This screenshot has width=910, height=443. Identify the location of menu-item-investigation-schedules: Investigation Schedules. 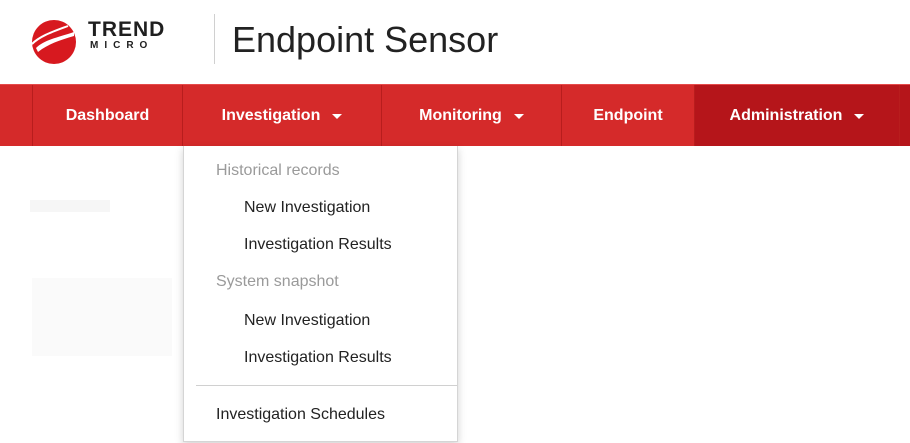
(300, 415).